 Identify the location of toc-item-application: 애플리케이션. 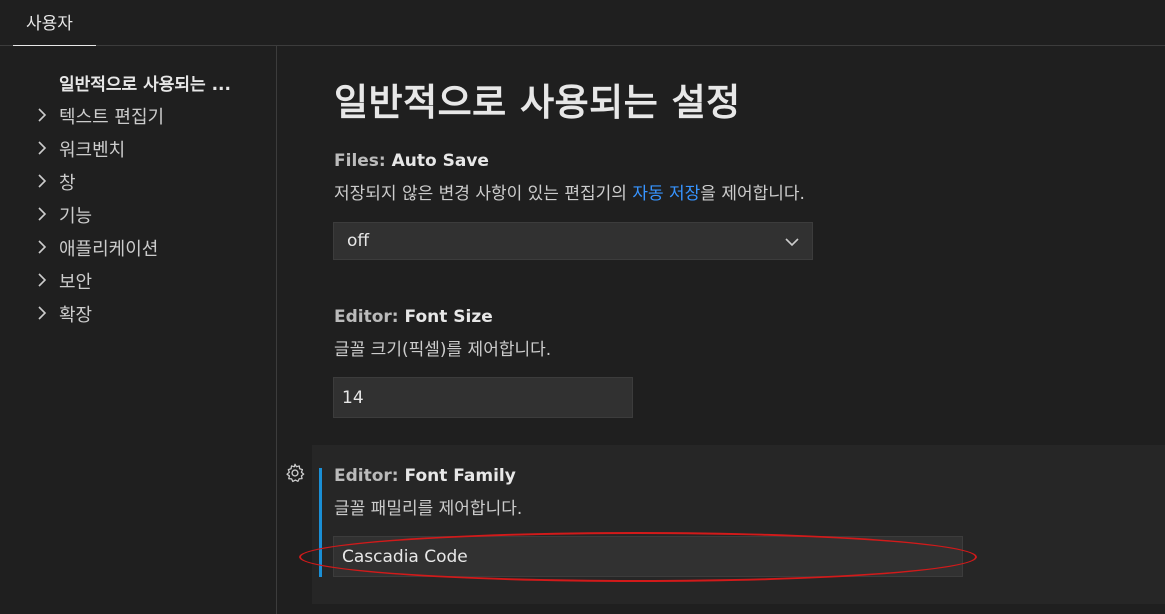
(138, 248).